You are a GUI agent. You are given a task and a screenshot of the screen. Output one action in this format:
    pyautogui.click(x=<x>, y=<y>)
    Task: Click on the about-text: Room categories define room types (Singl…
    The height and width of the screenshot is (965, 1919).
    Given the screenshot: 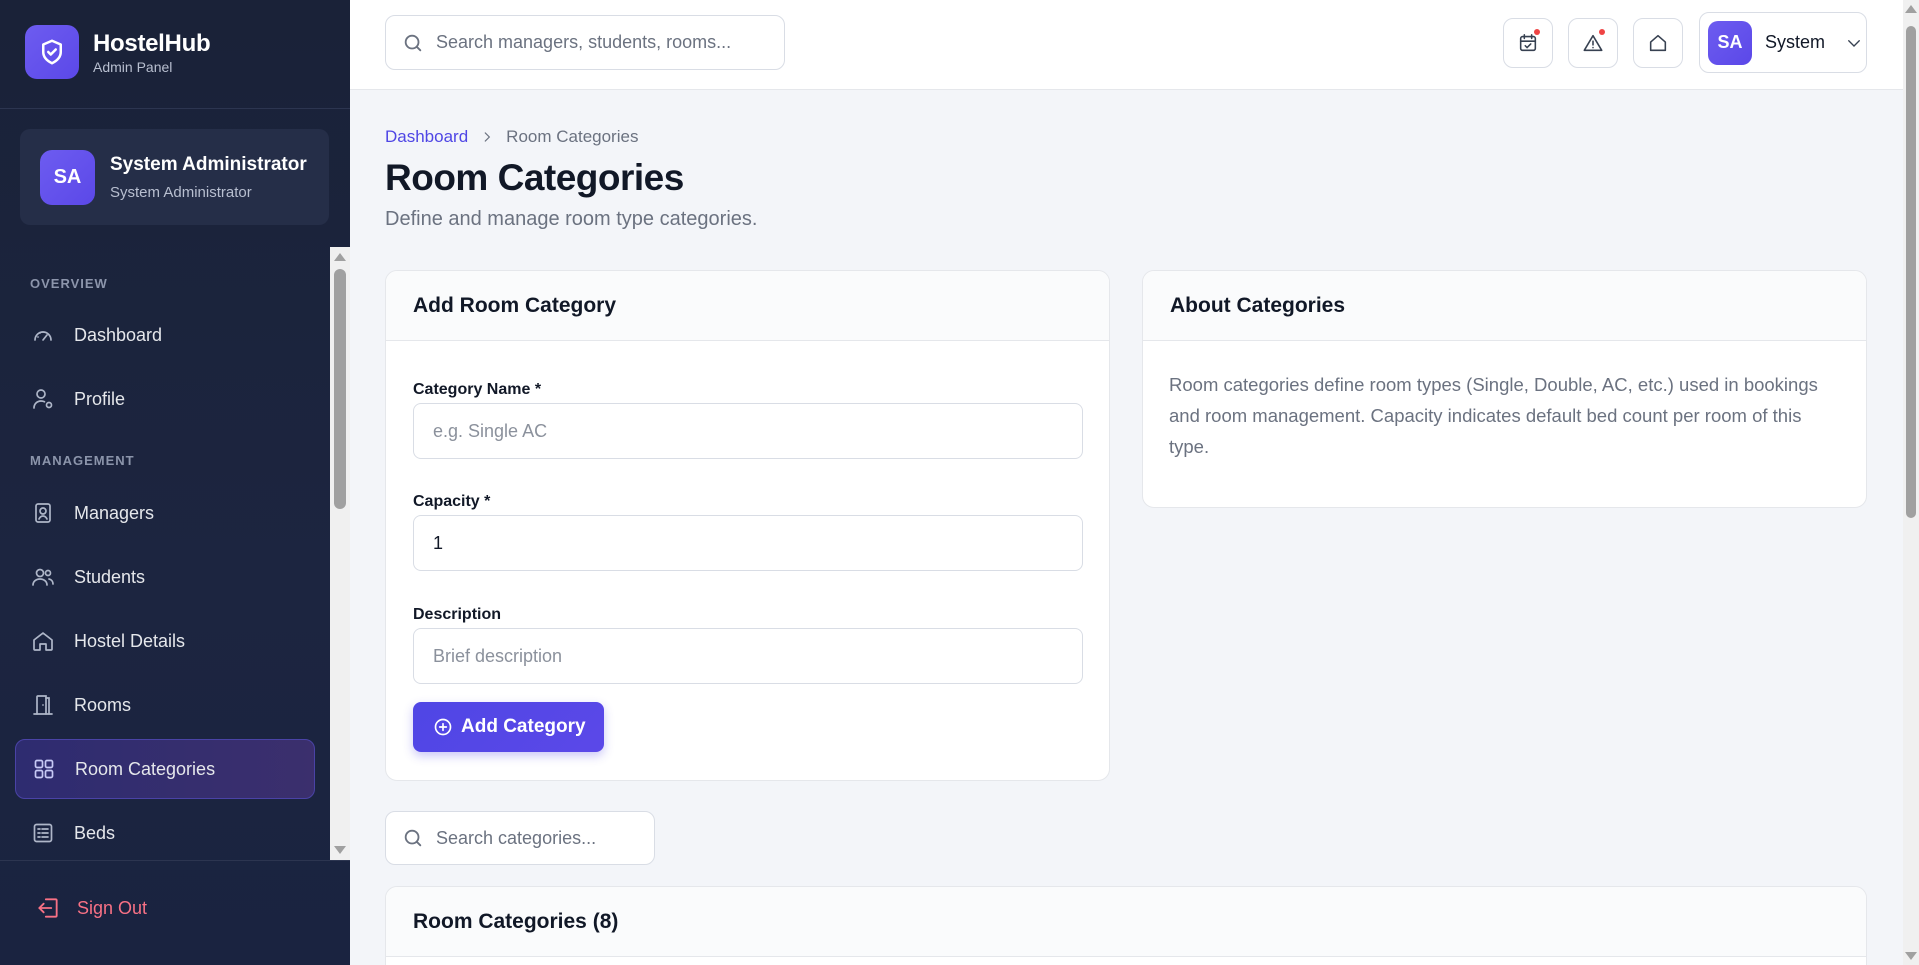 What is the action you would take?
    pyautogui.click(x=1493, y=415)
    